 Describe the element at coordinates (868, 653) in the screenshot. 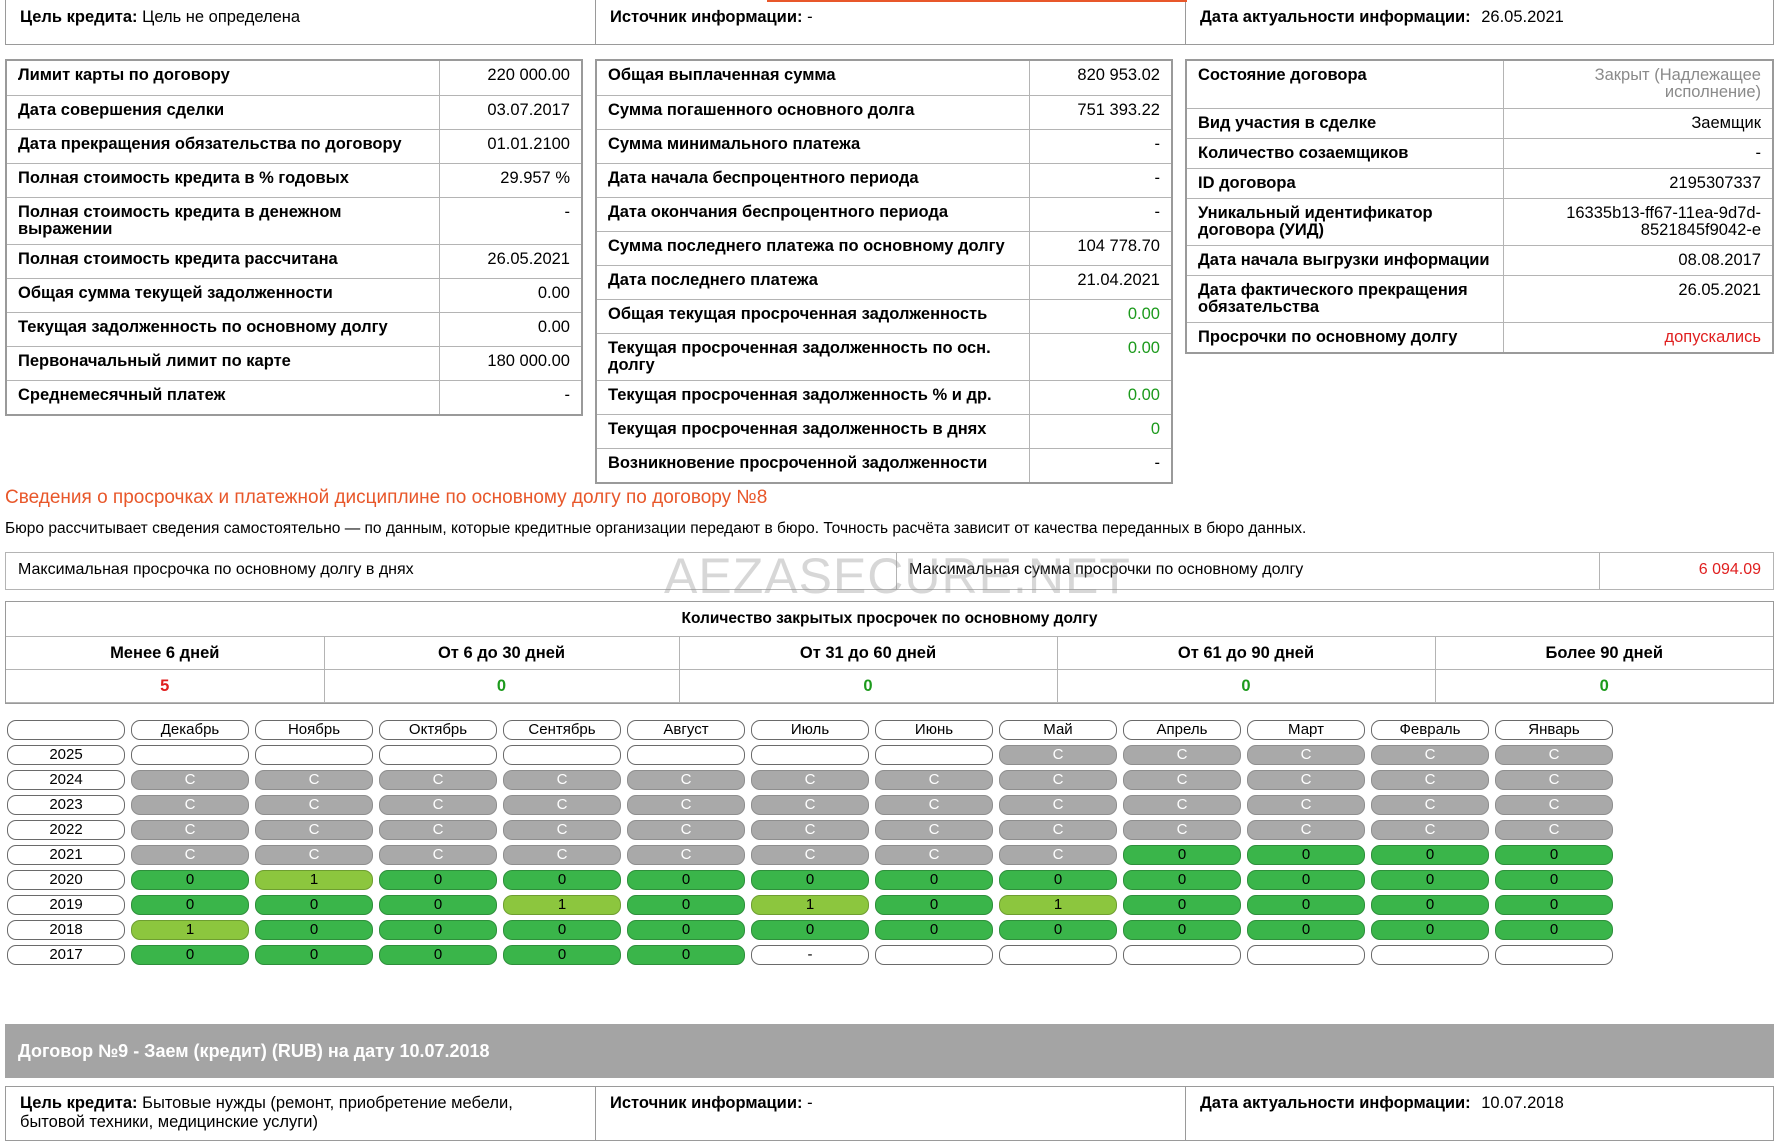

I see `closed-overdue-header: От 31 до 60 дней` at that location.